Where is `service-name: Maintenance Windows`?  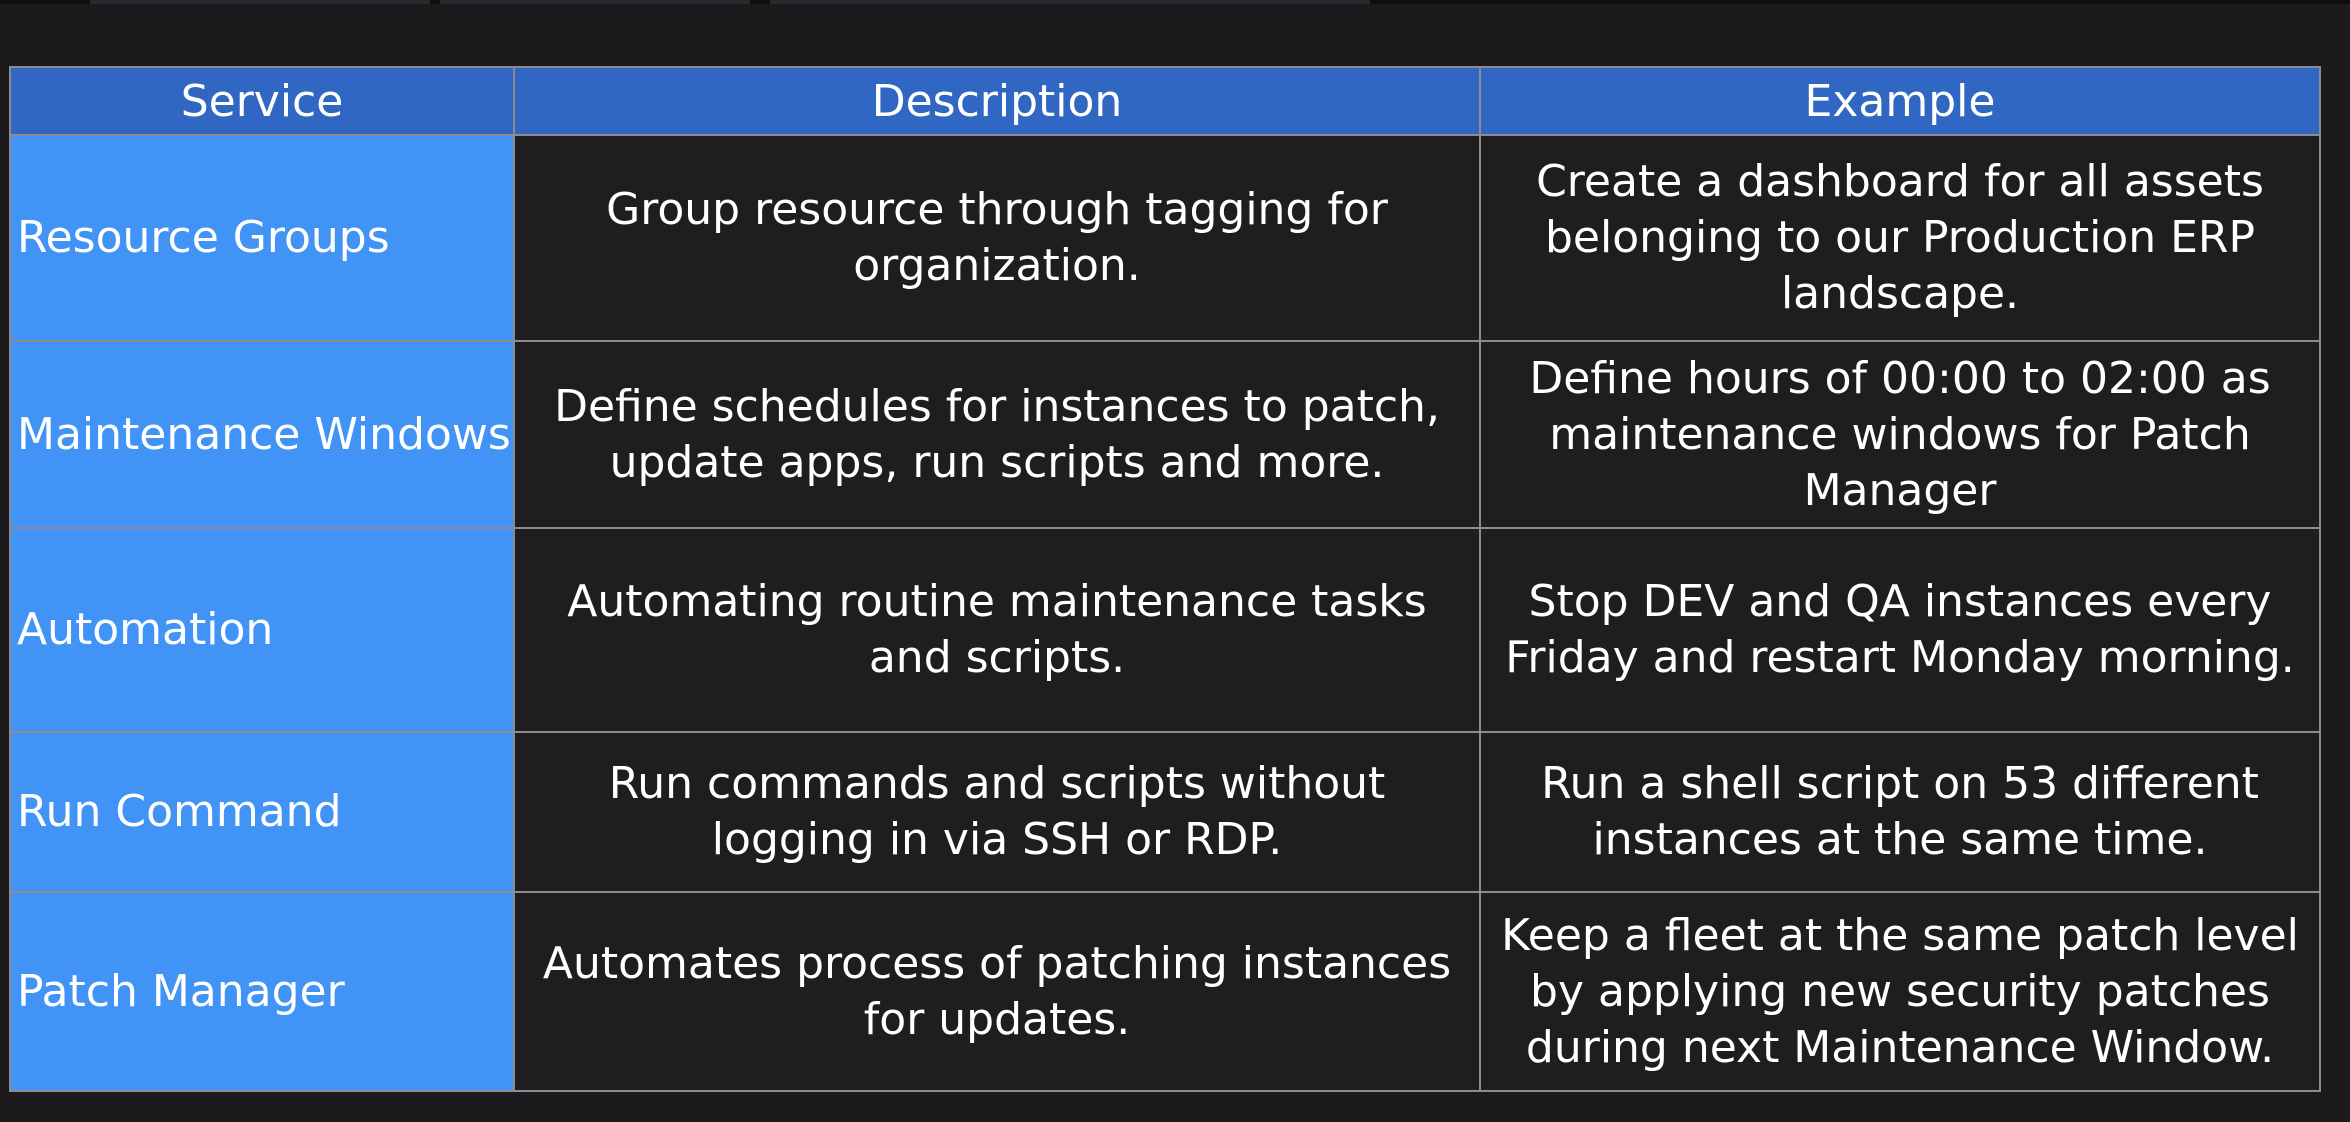 service-name: Maintenance Windows is located at coordinates (262, 434).